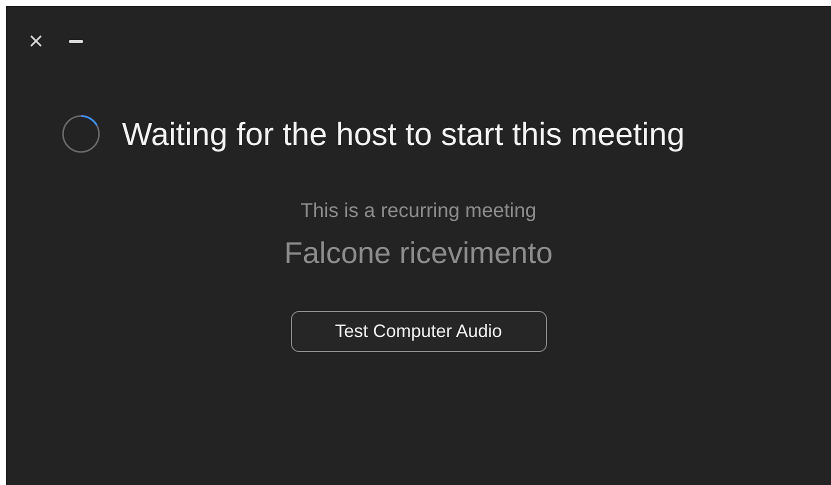 The height and width of the screenshot is (485, 831). What do you see at coordinates (418, 331) in the screenshot?
I see `test-audio-button: Test Computer Audio` at bounding box center [418, 331].